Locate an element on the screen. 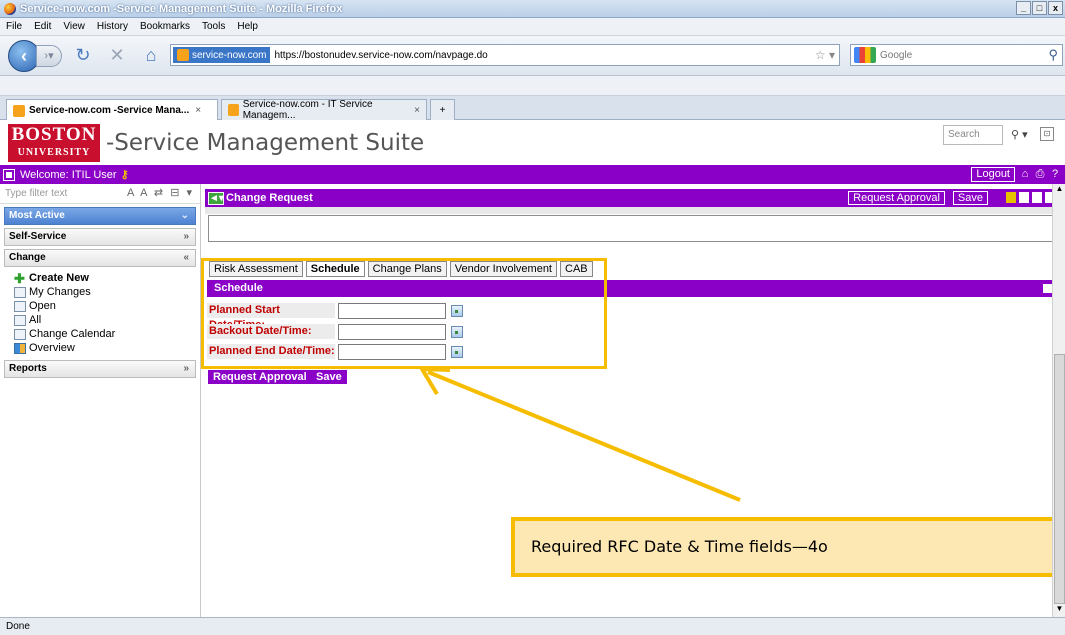 The image size is (1065, 635). web-search-placeholder: Google is located at coordinates (896, 55).